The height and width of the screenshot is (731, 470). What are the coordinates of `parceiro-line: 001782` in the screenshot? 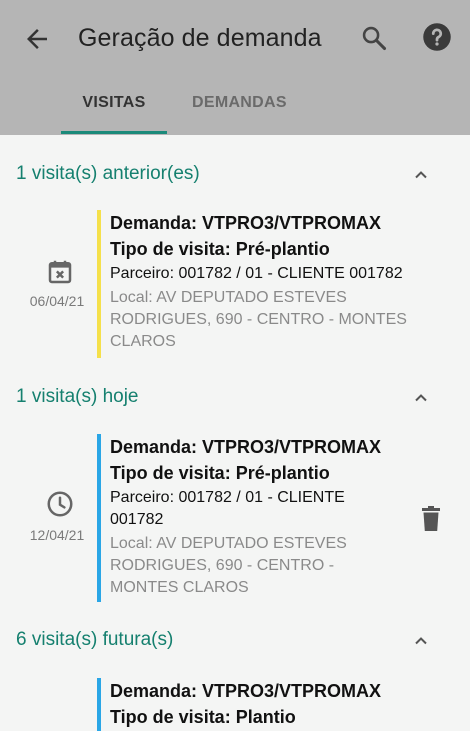 It's located at (137, 519).